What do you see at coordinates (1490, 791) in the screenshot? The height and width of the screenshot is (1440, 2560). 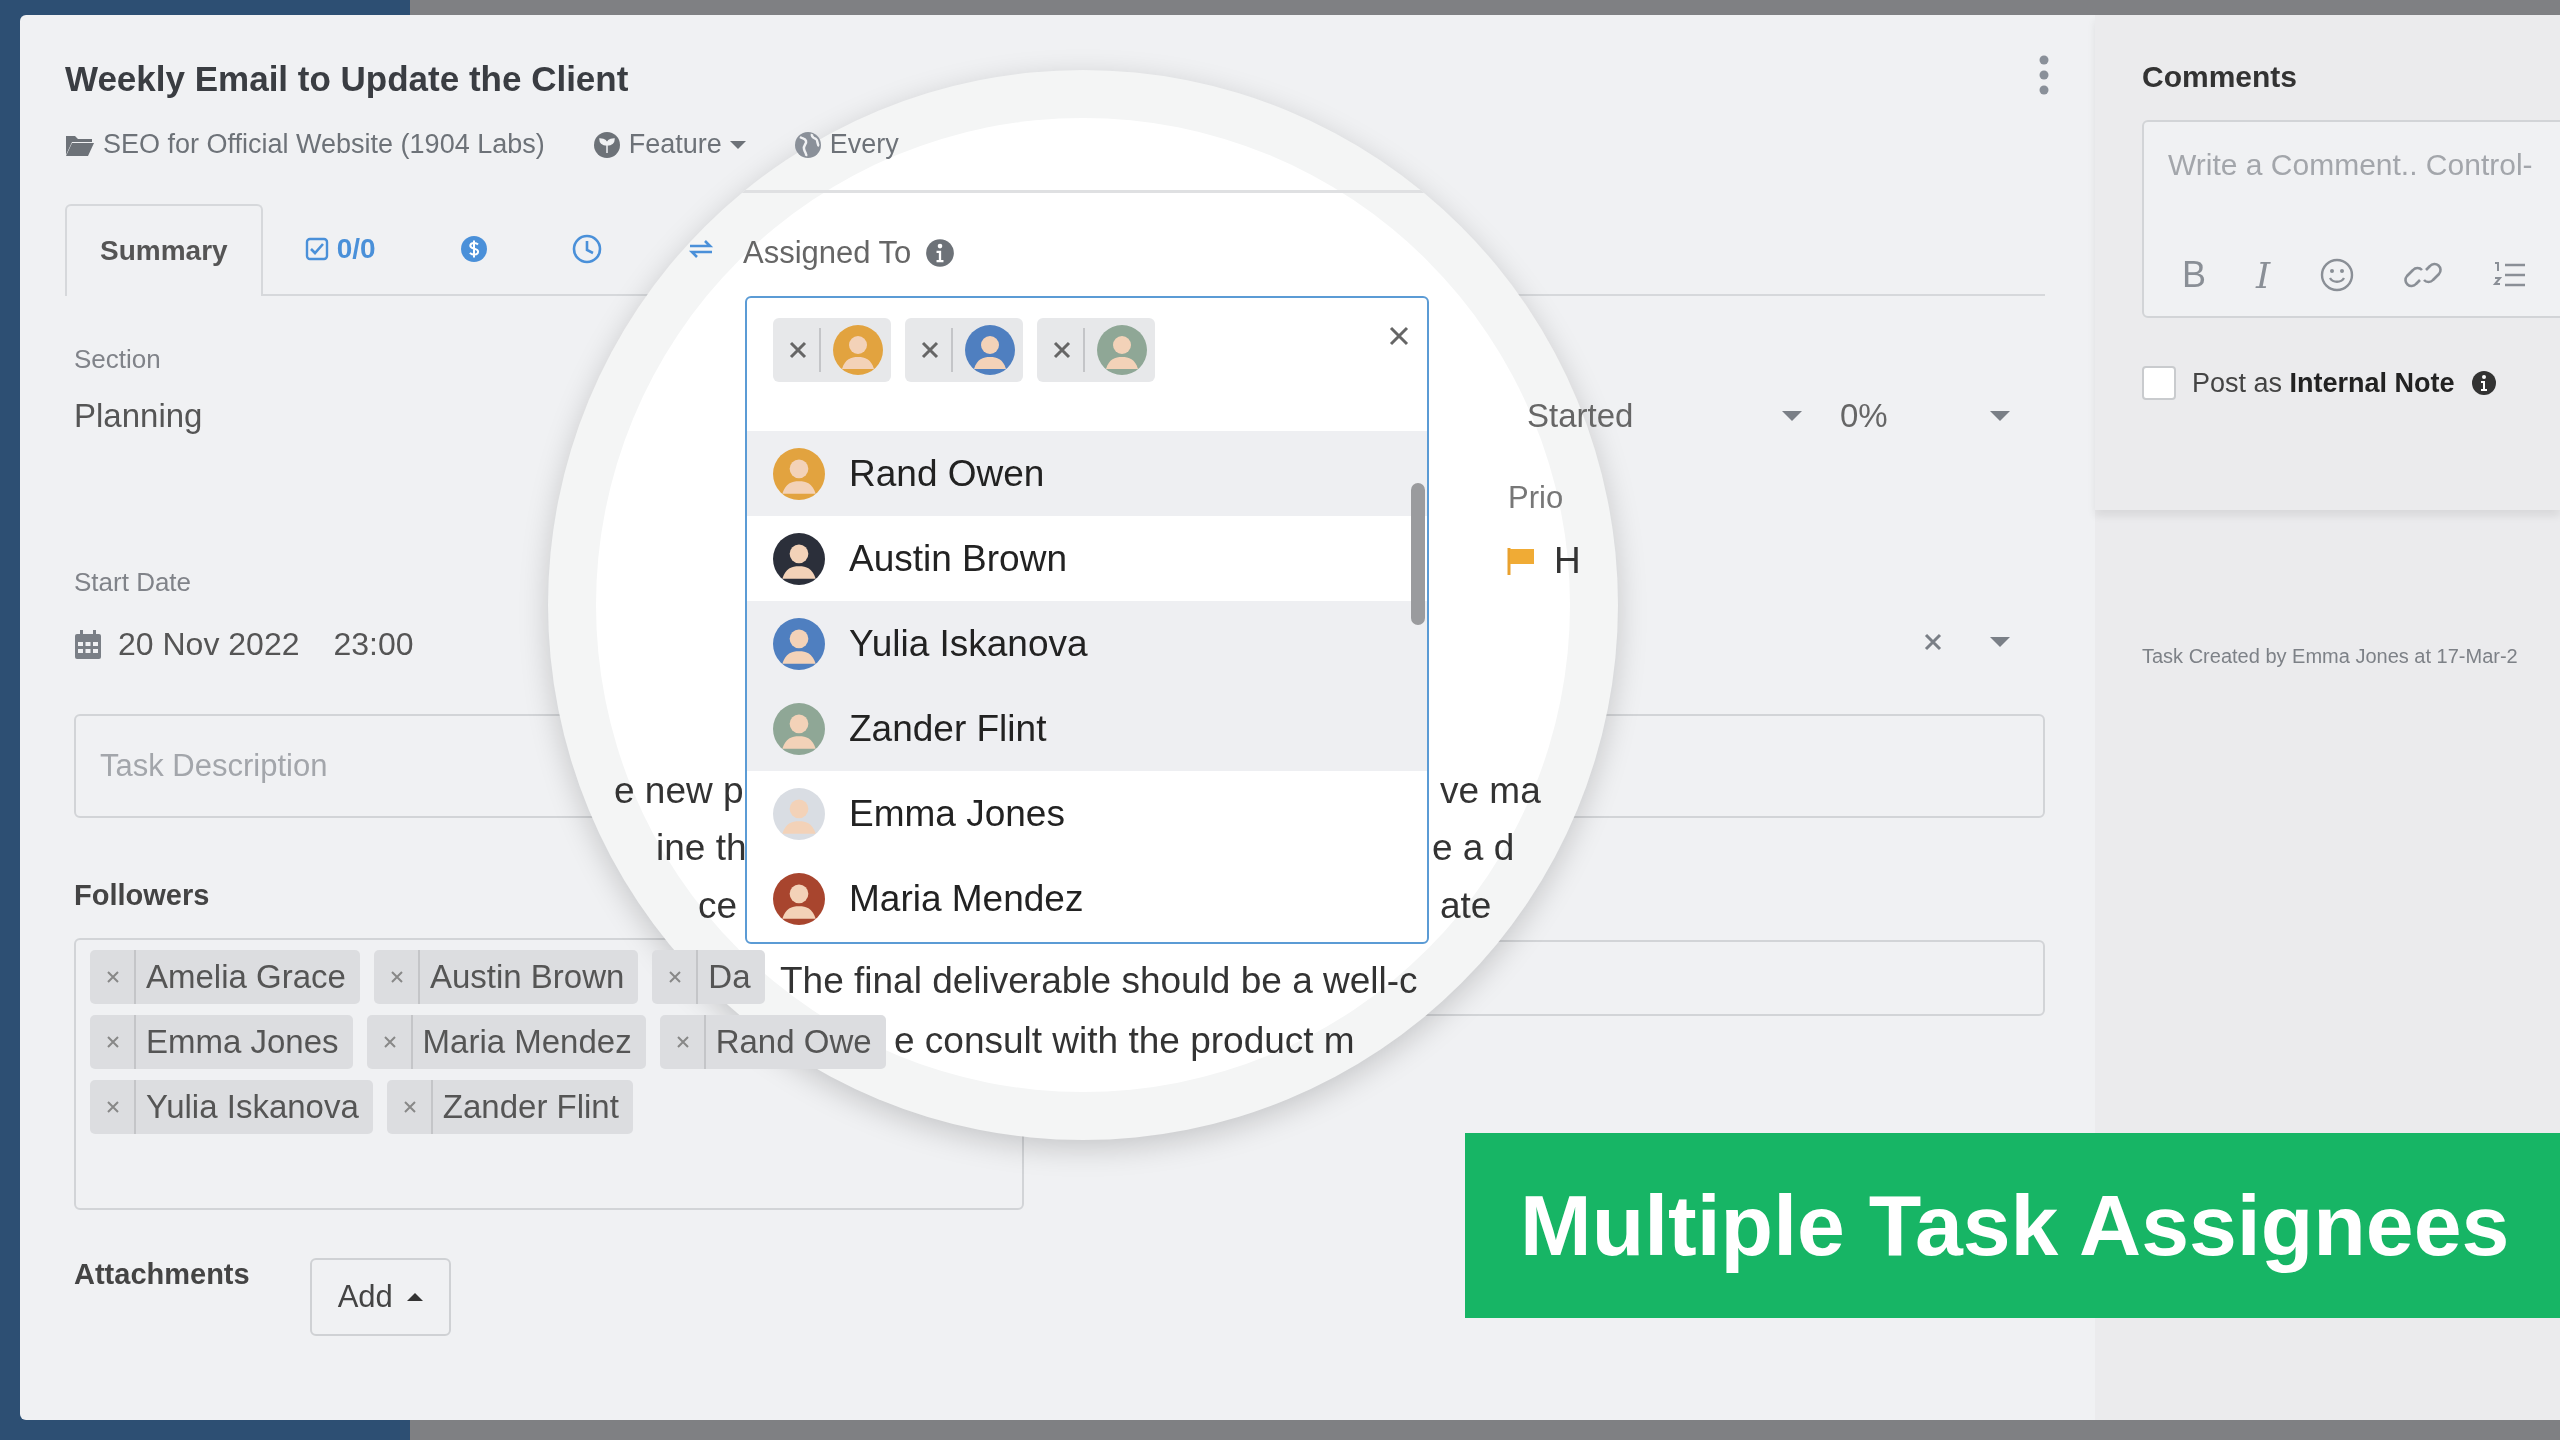 I see `magnified-text: ve ma` at bounding box center [1490, 791].